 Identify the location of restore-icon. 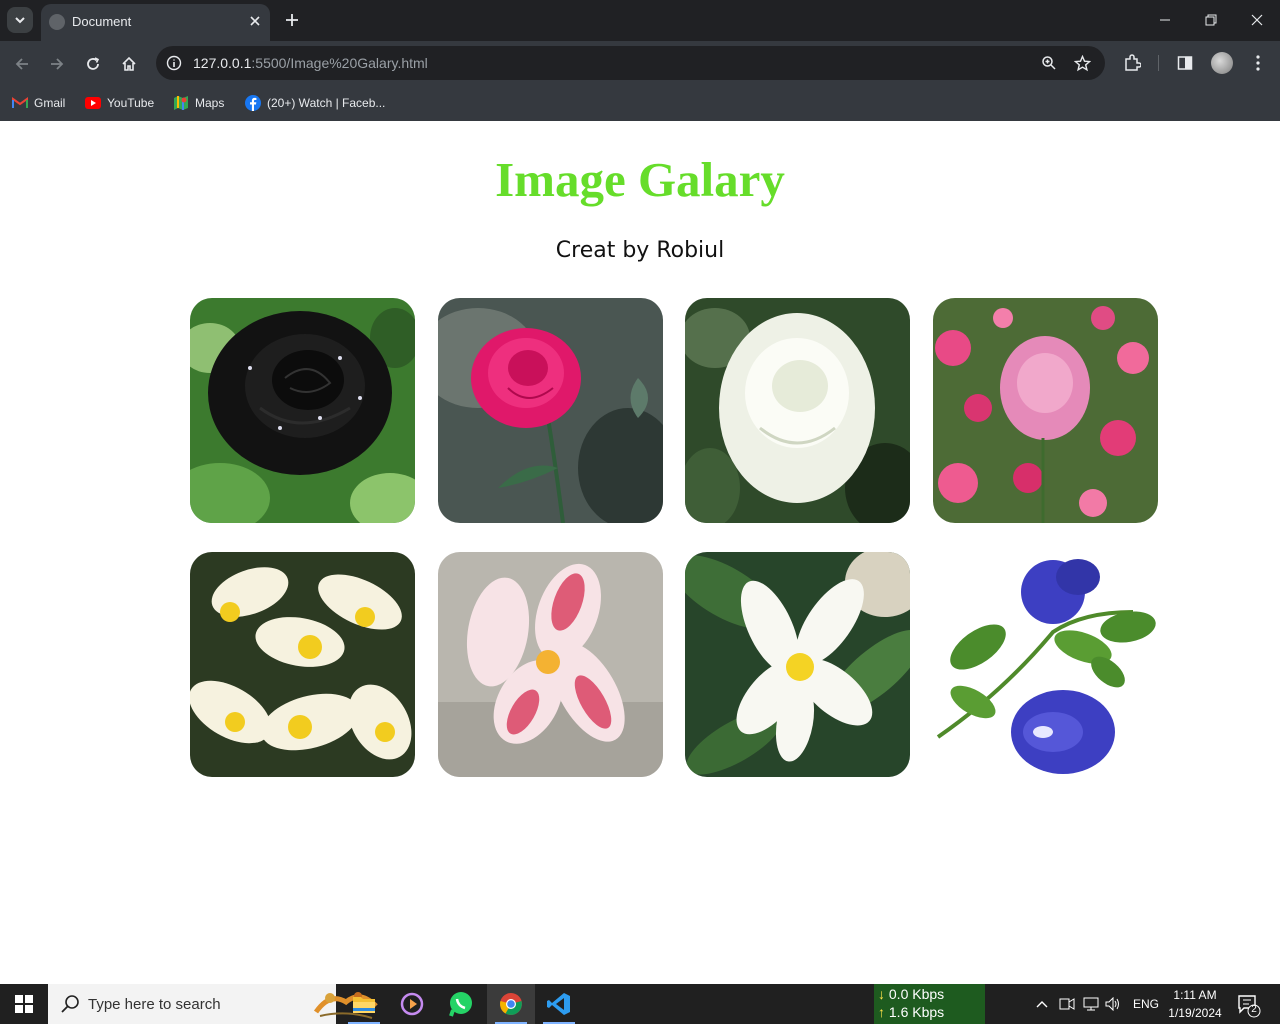
(1211, 20).